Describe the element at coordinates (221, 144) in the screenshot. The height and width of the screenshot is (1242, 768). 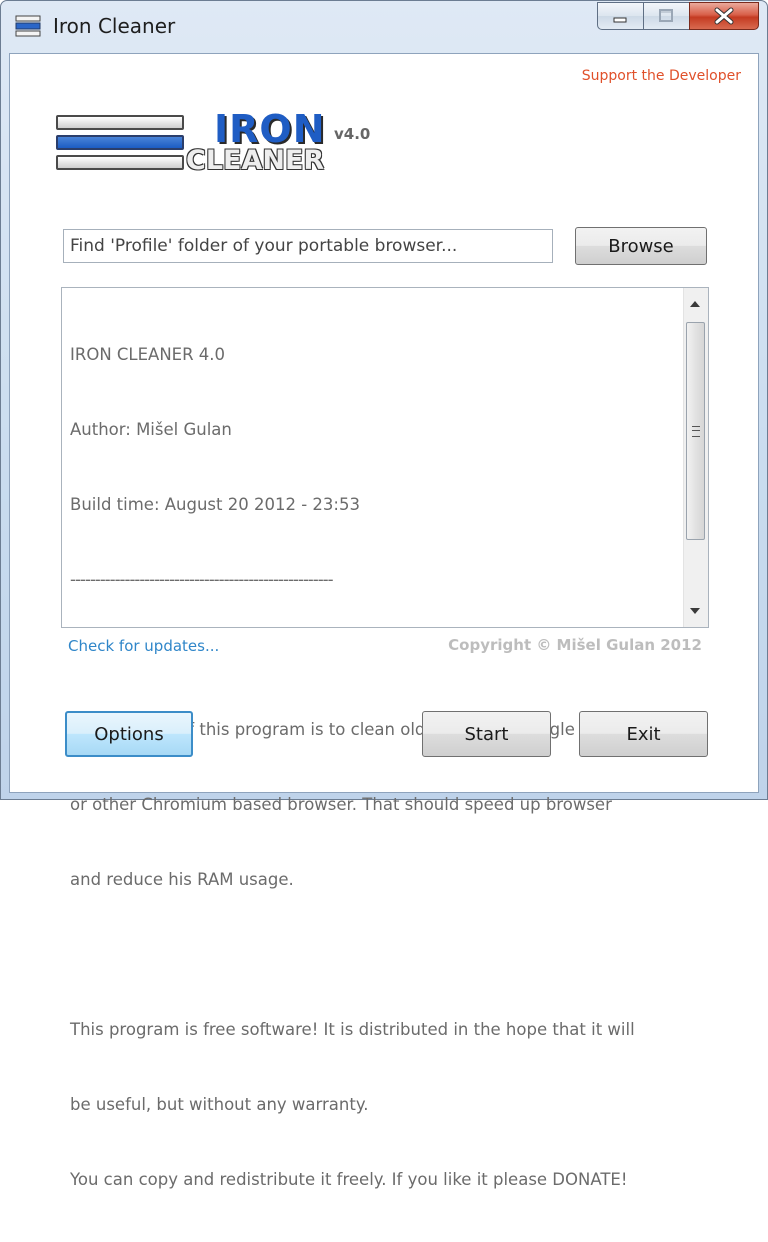
I see `app-logo: IRON CLEANER v4.0` at that location.